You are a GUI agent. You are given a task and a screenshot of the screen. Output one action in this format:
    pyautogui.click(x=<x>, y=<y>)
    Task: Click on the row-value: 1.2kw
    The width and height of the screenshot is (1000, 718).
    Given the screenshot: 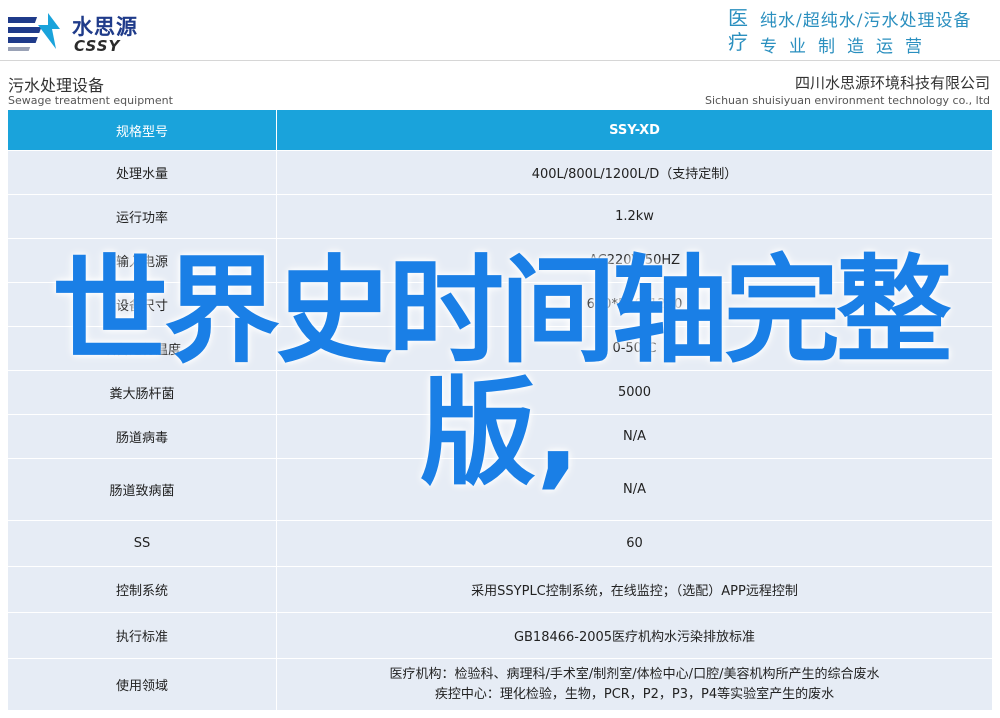 What is the action you would take?
    pyautogui.click(x=634, y=216)
    